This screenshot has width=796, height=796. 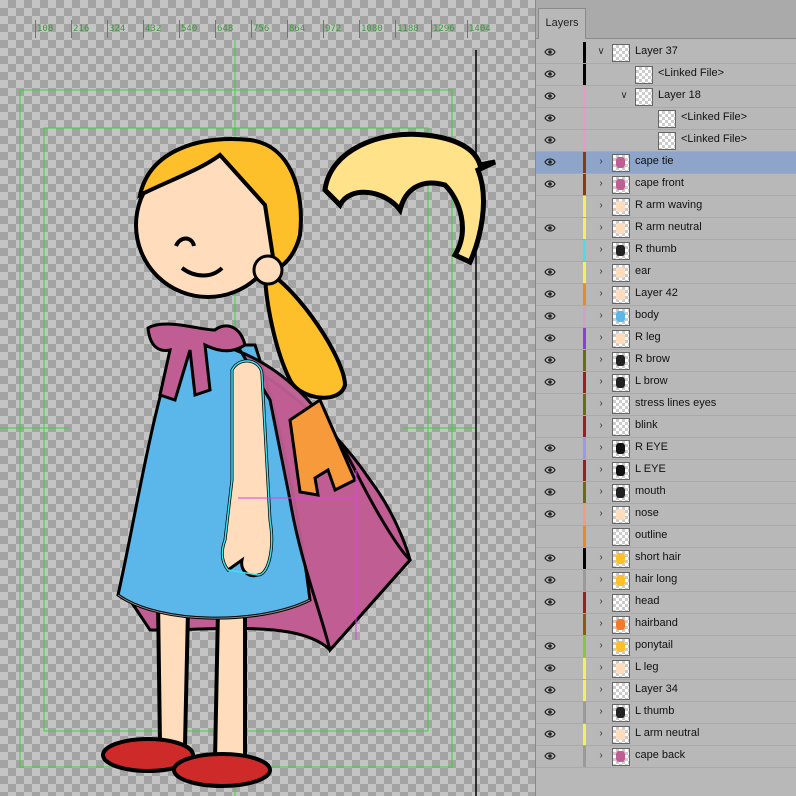 I want to click on layer-name: R arm neutral, so click(x=668, y=227).